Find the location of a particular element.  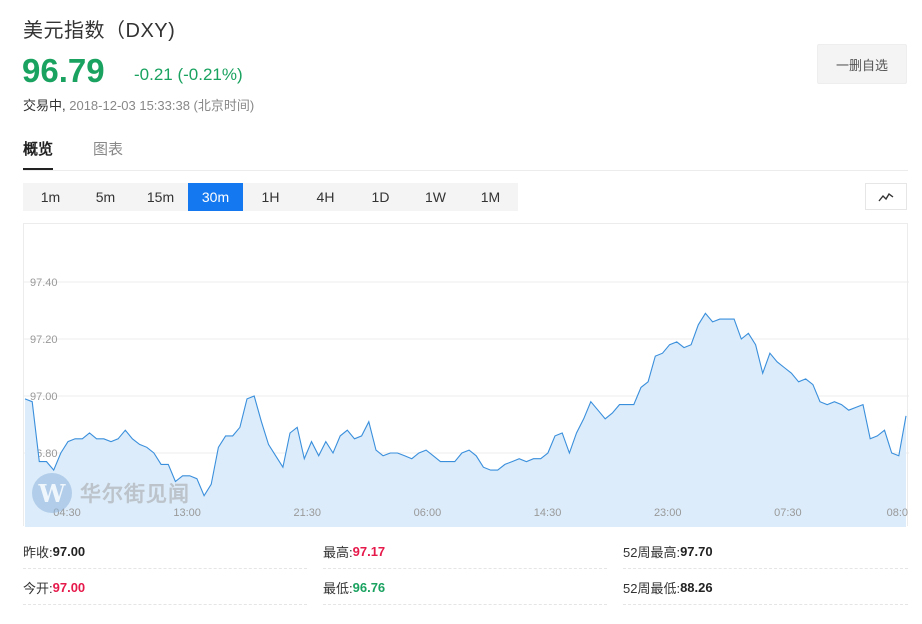

stat-label: 最高: is located at coordinates (338, 552).